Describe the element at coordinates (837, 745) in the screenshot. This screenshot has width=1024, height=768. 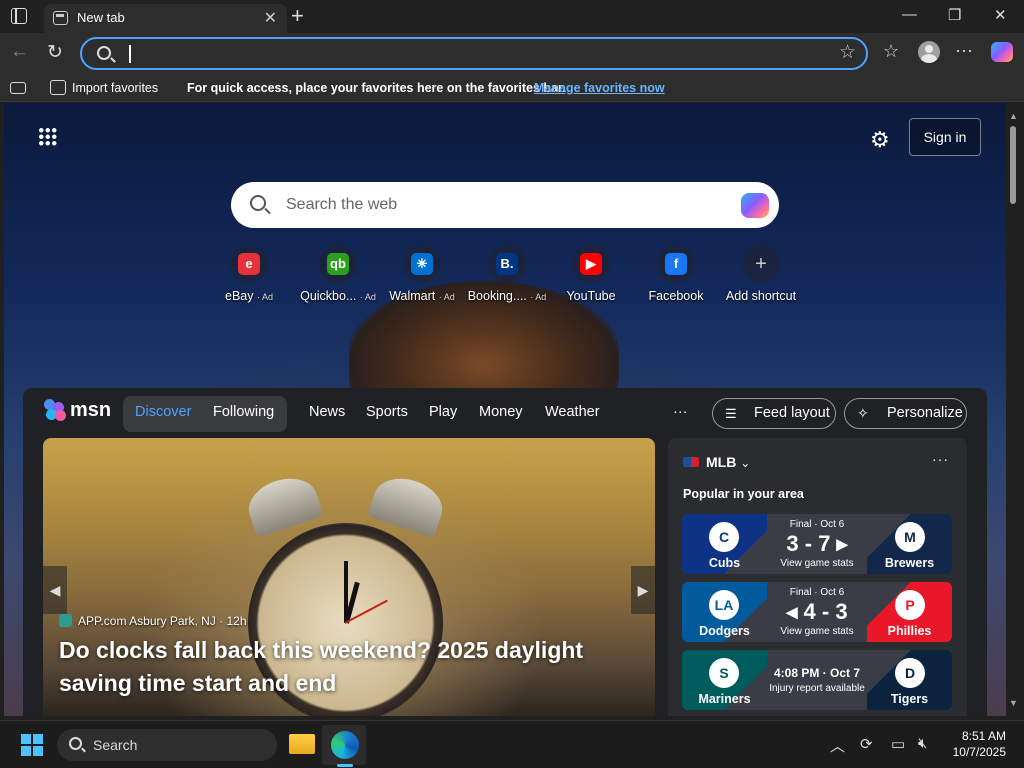
I see `show-hidden-icons-chevron-icon: ︿` at that location.